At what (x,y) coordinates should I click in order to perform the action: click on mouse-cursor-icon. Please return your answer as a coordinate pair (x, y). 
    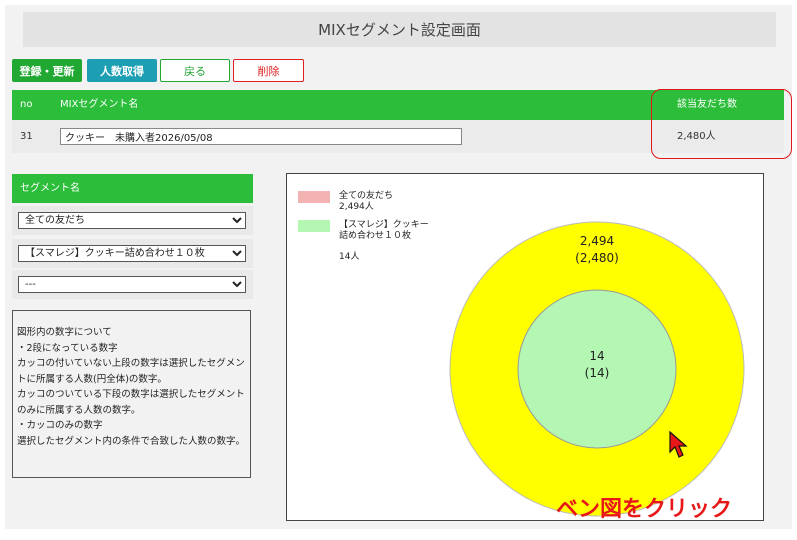
    Looking at the image, I should click on (678, 444).